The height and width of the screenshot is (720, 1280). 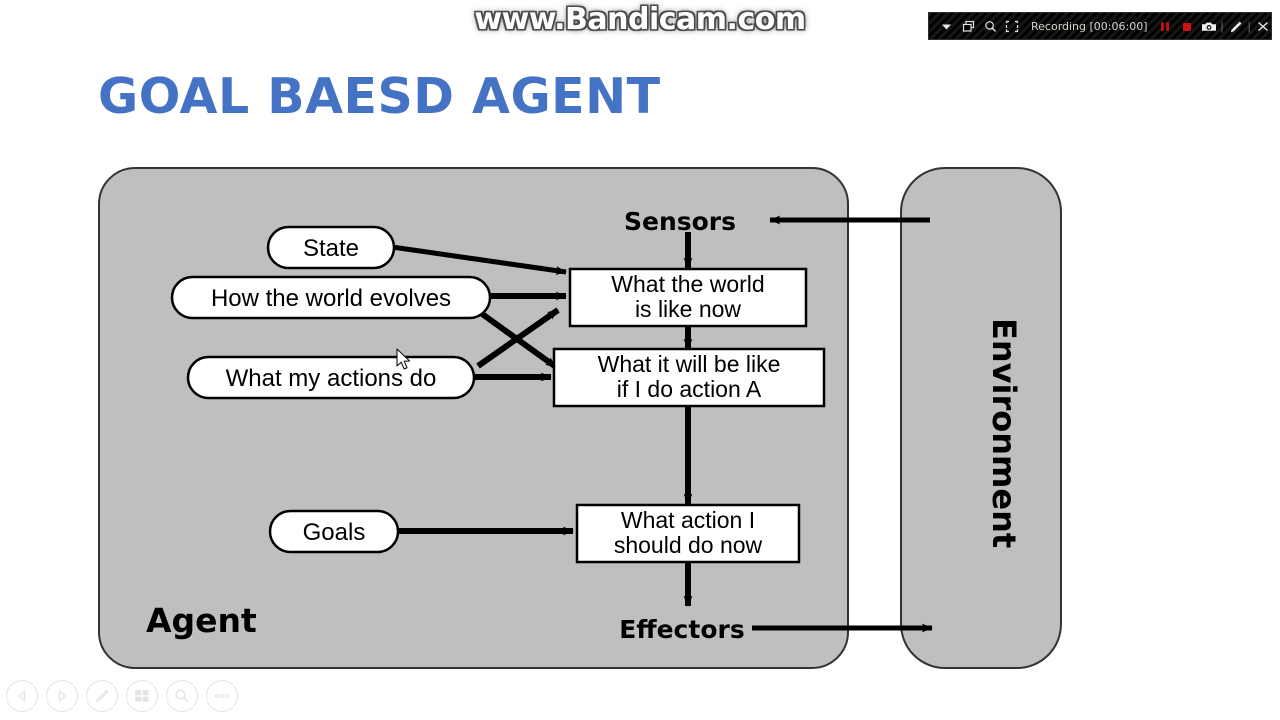 What do you see at coordinates (687, 284) in the screenshot?
I see `node-world-now-line1: What the world` at bounding box center [687, 284].